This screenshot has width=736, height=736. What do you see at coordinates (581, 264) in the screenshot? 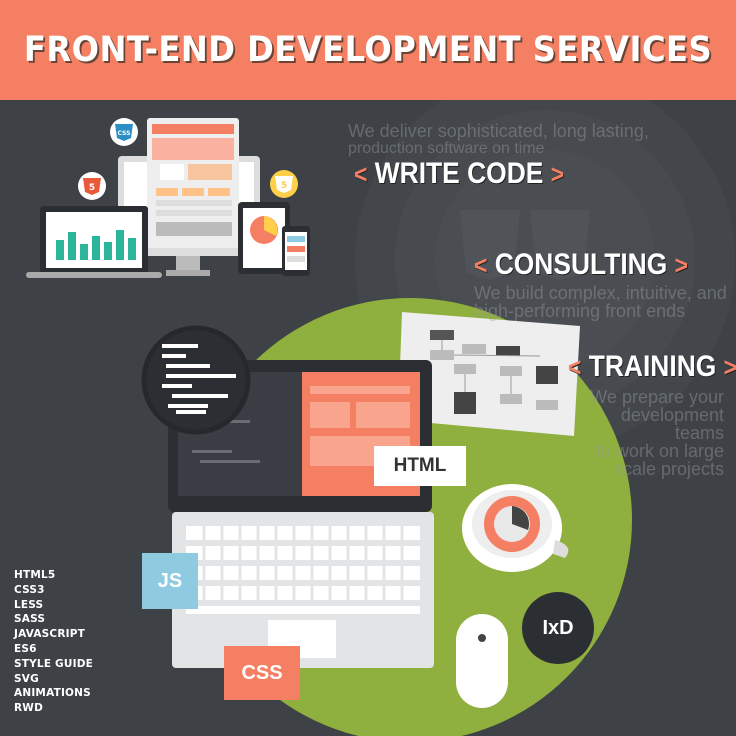
I see `service-consulting: < CONSULTING >` at bounding box center [581, 264].